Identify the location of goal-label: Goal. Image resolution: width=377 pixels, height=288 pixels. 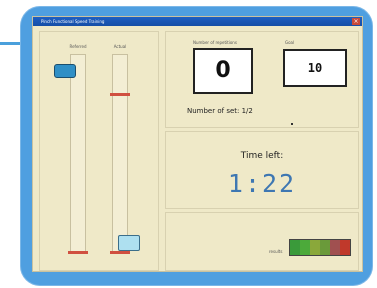
(290, 42).